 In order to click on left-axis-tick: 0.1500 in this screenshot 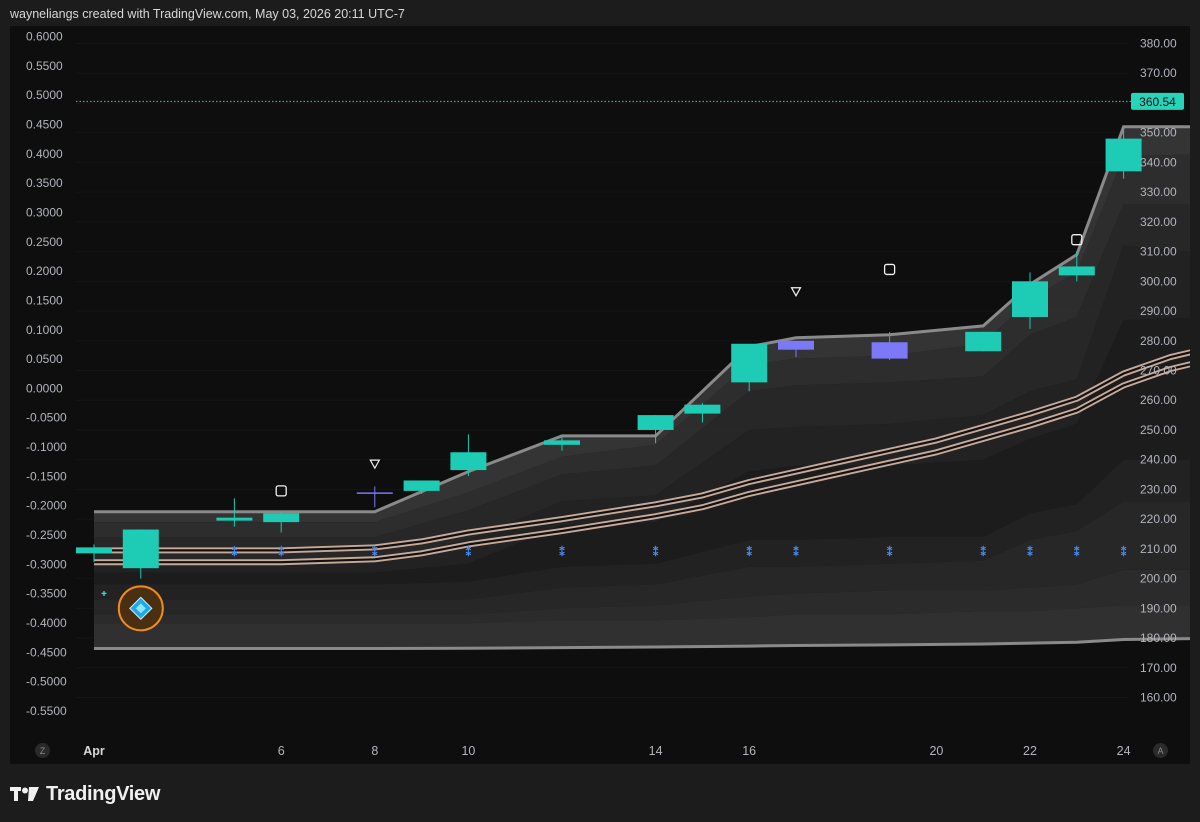, I will do `click(44, 300)`.